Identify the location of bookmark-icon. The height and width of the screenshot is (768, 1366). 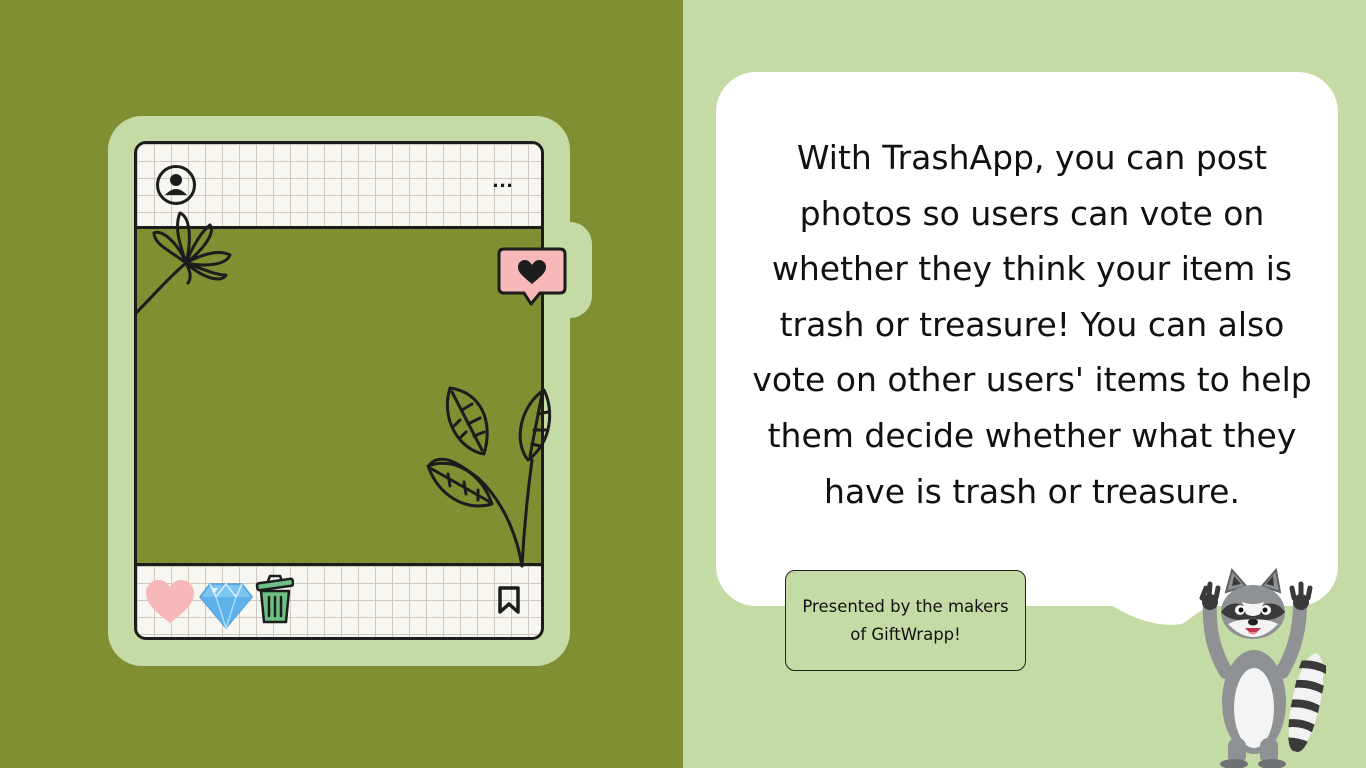
(509, 600).